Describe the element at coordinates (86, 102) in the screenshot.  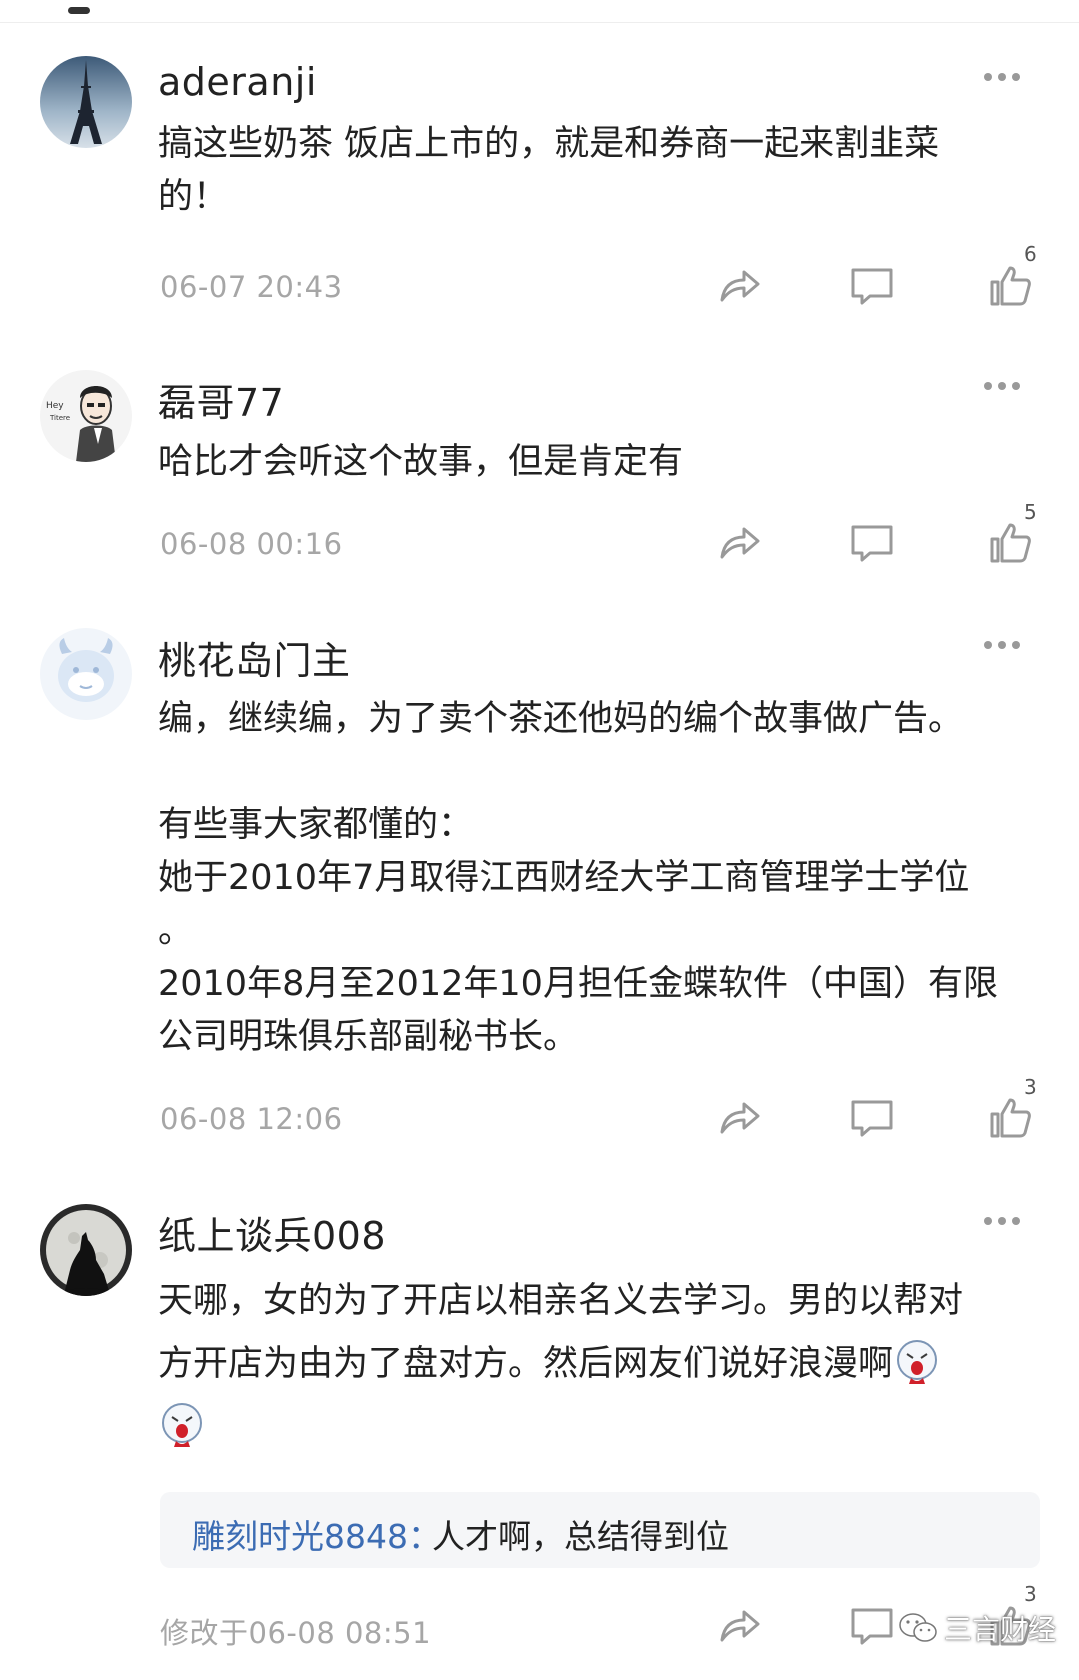
I see `eiffel-tower-avatar` at that location.